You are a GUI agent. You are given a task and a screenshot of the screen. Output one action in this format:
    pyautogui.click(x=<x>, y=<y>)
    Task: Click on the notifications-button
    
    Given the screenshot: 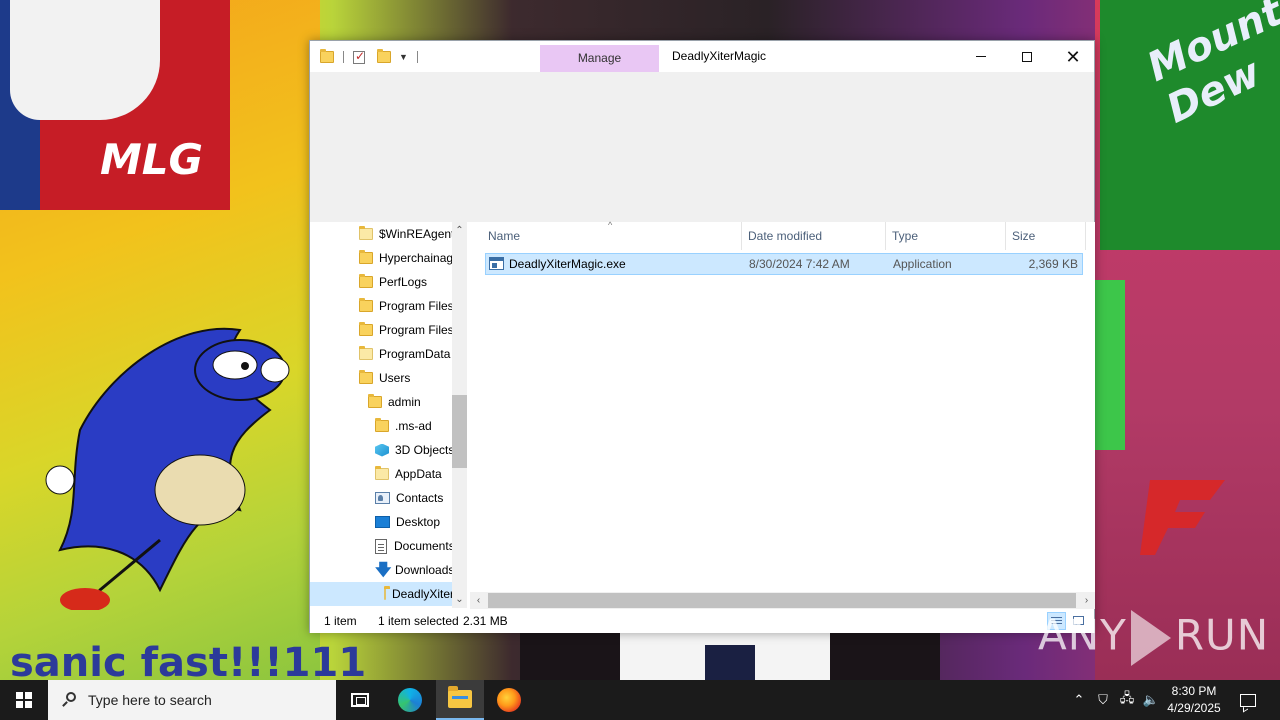 What is the action you would take?
    pyautogui.click(x=1248, y=700)
    